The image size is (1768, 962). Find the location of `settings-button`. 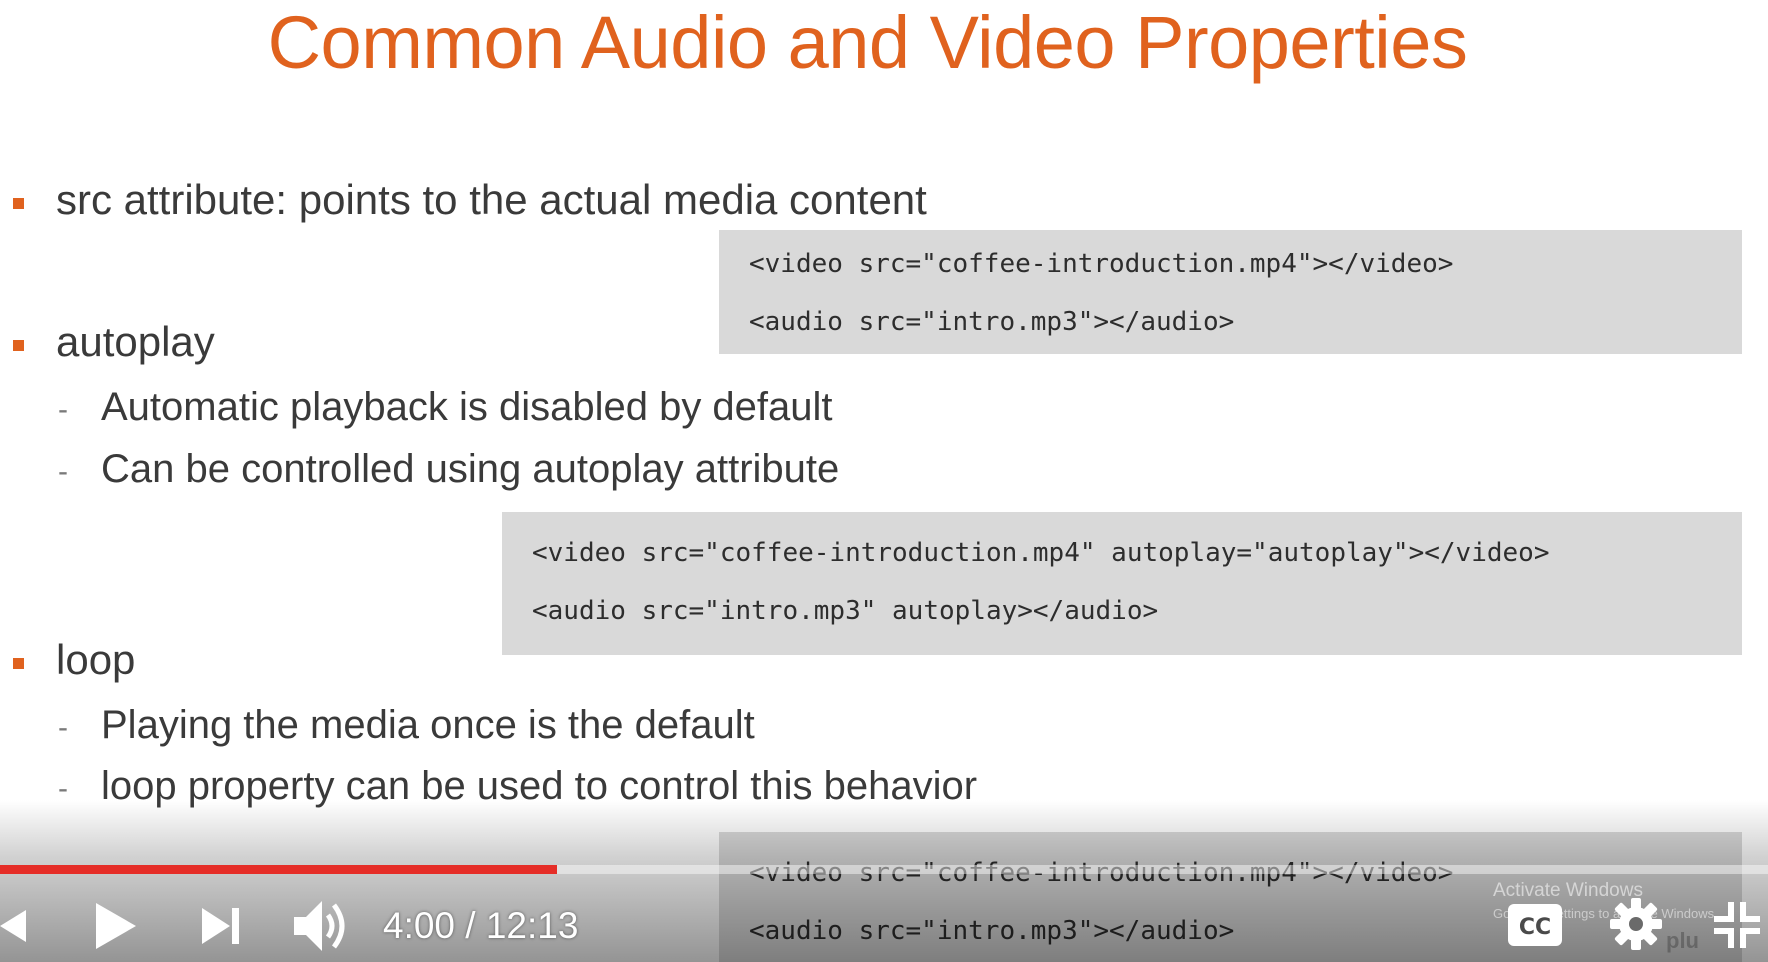

settings-button is located at coordinates (1636, 924).